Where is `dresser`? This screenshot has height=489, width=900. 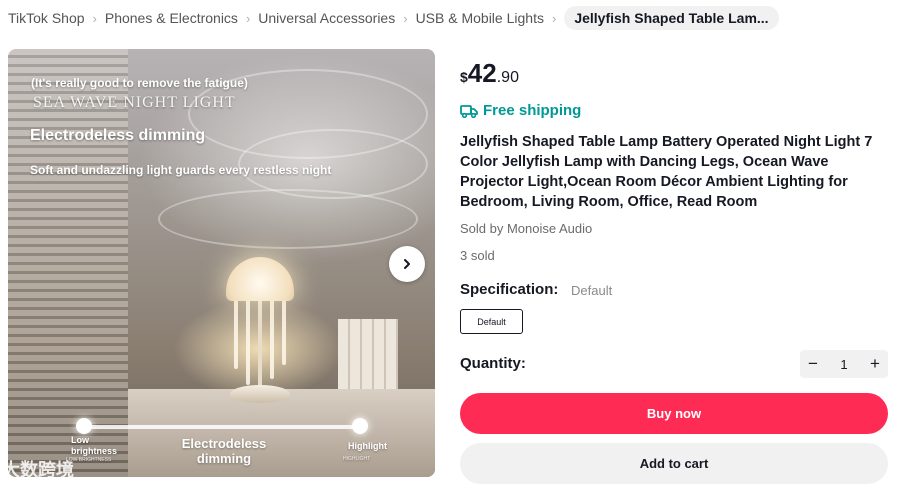
dresser is located at coordinates (281, 433).